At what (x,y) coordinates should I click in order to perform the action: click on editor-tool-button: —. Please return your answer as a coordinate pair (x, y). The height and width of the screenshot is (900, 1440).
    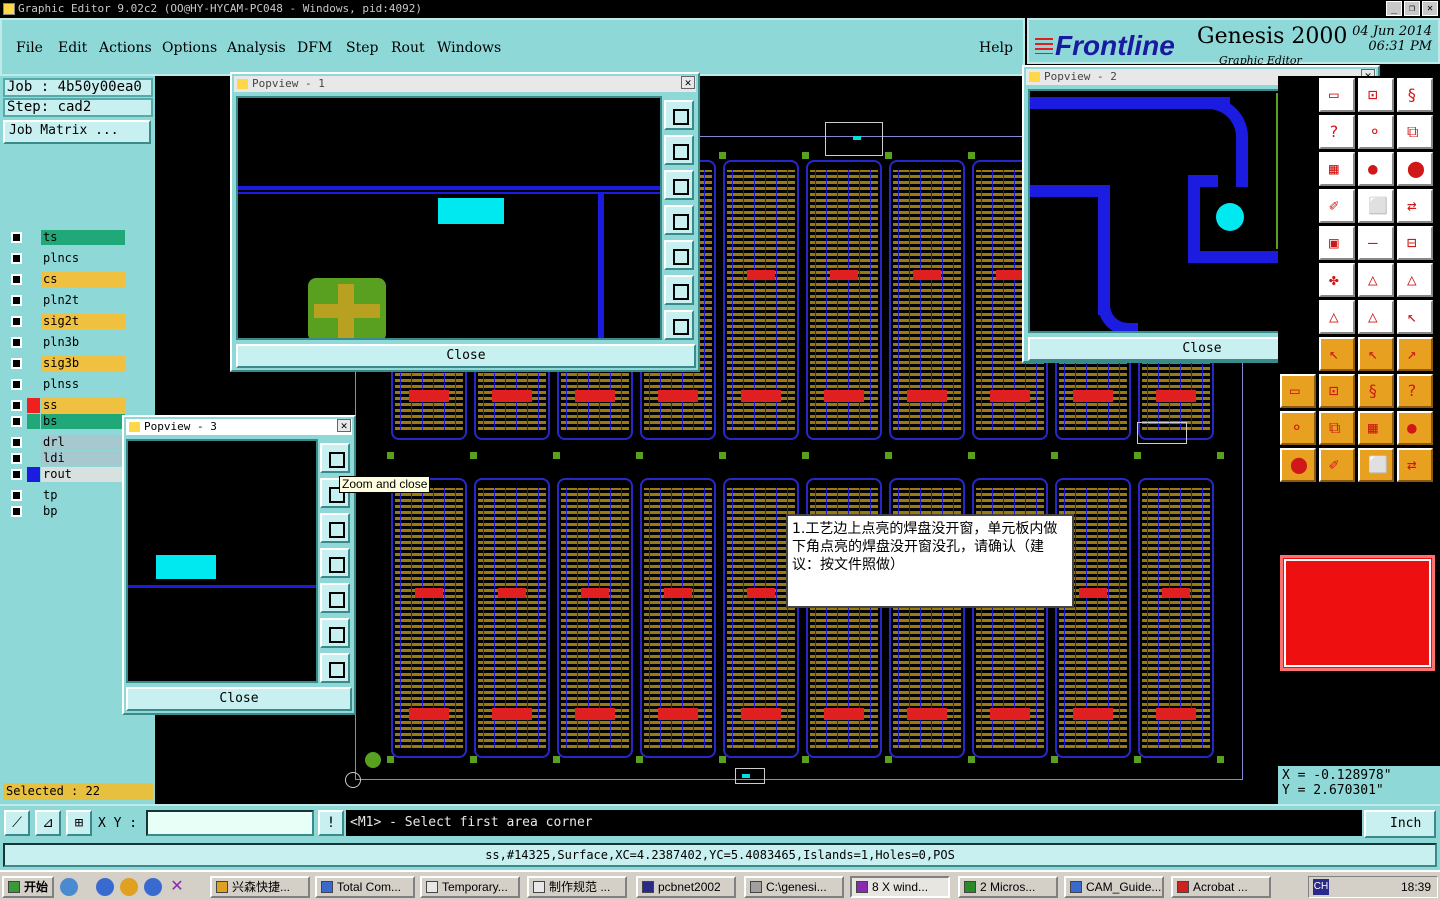
    Looking at the image, I should click on (1376, 243).